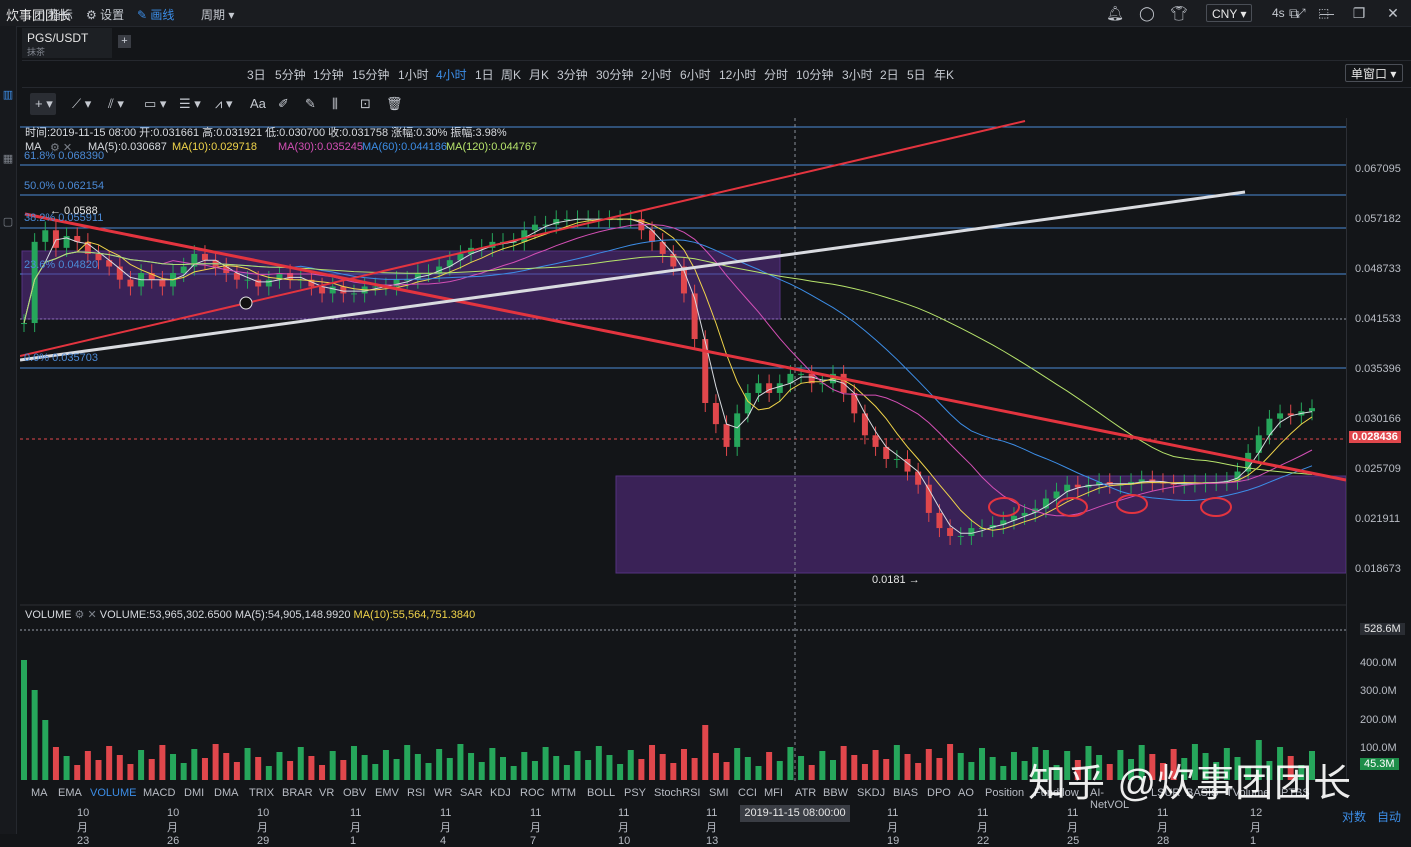 This screenshot has height=847, width=1411. I want to click on indicator-tab-18: PSY, so click(635, 793).